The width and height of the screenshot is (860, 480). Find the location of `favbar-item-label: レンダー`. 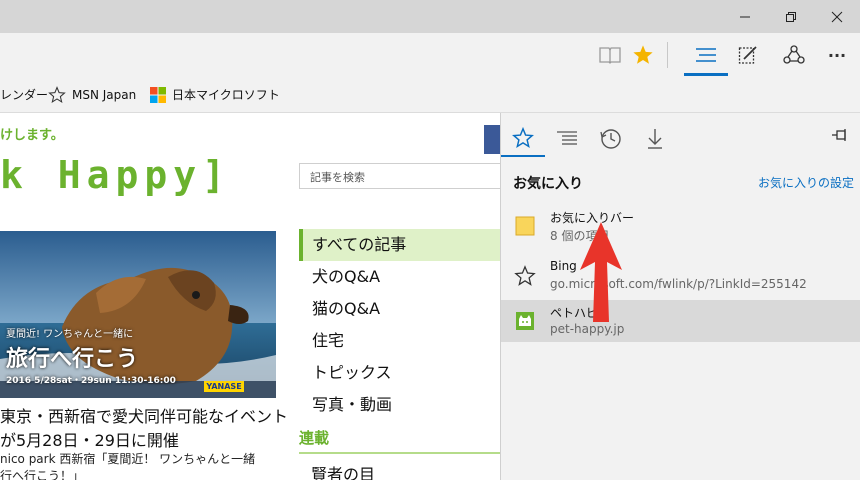

favbar-item-label: レンダー is located at coordinates (24, 95).